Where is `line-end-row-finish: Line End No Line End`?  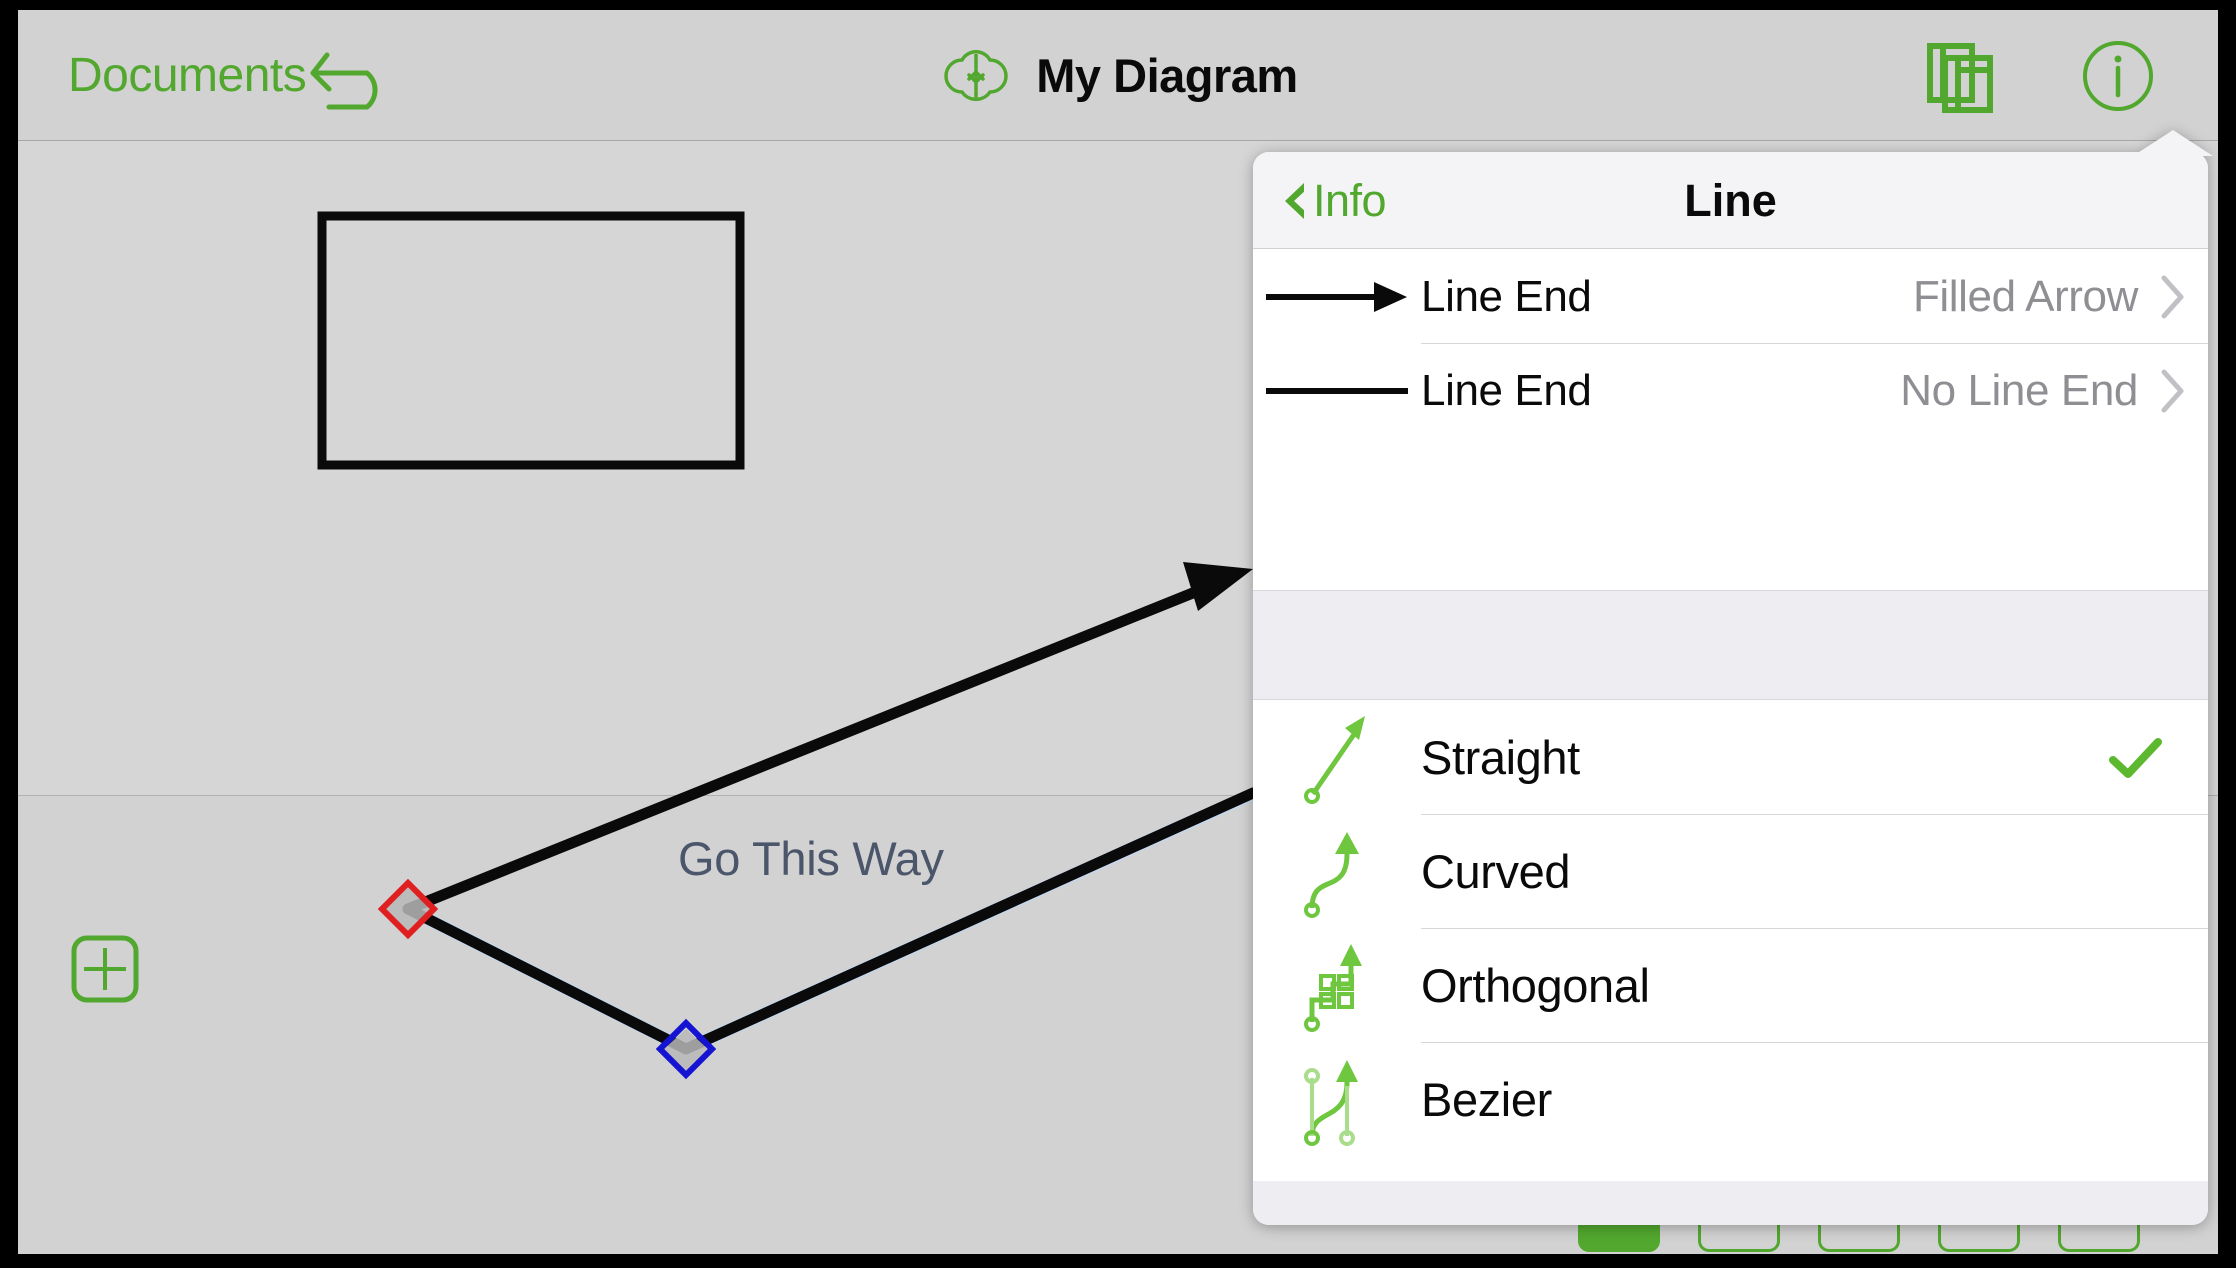
line-end-row-finish: Line End No Line End is located at coordinates (1730, 390).